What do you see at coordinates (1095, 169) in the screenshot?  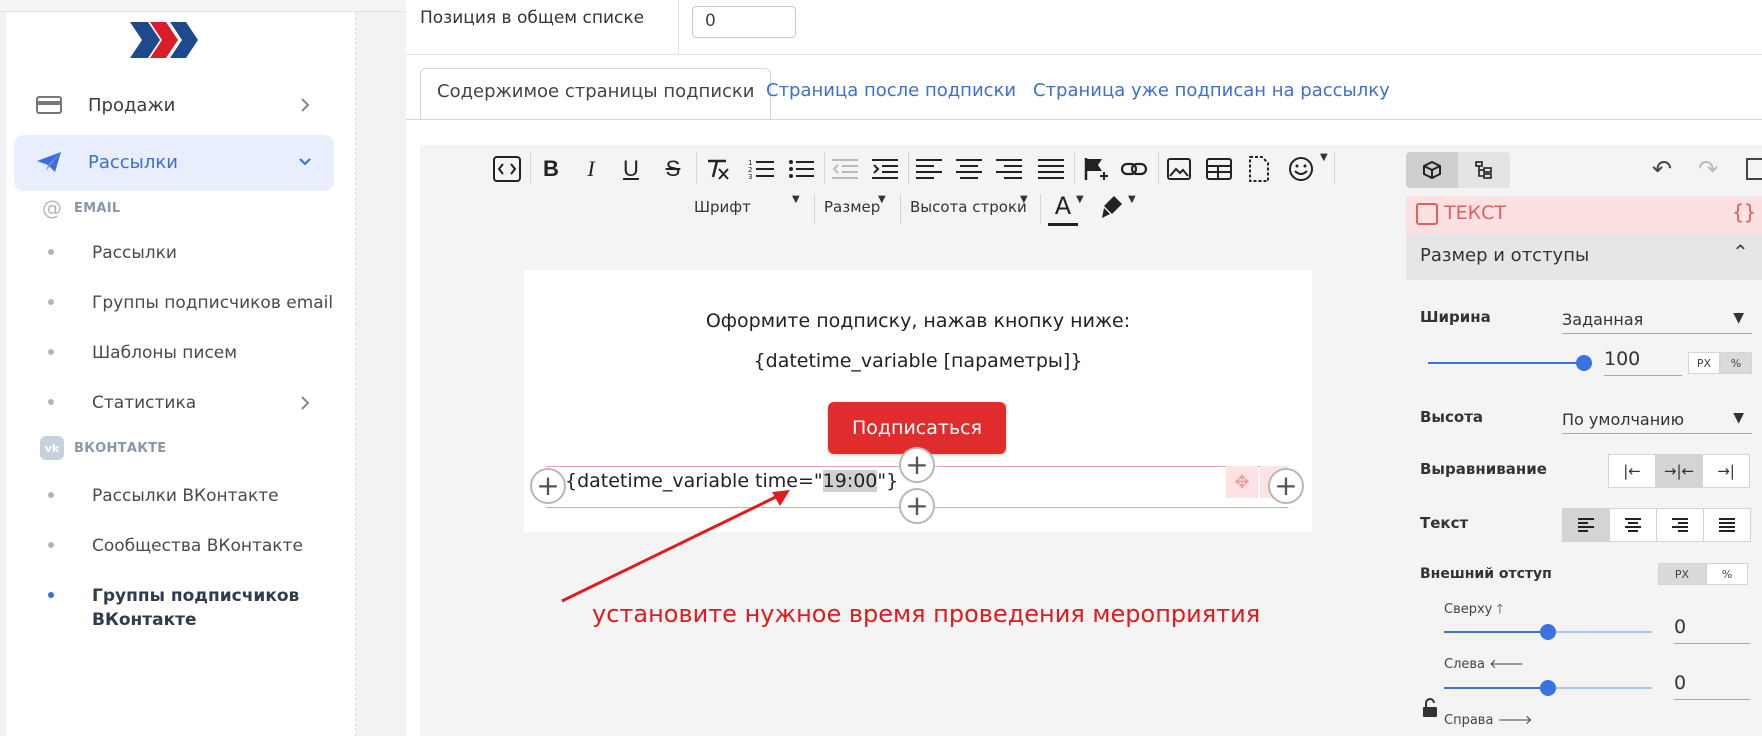 I see `anchor-flag-icon` at bounding box center [1095, 169].